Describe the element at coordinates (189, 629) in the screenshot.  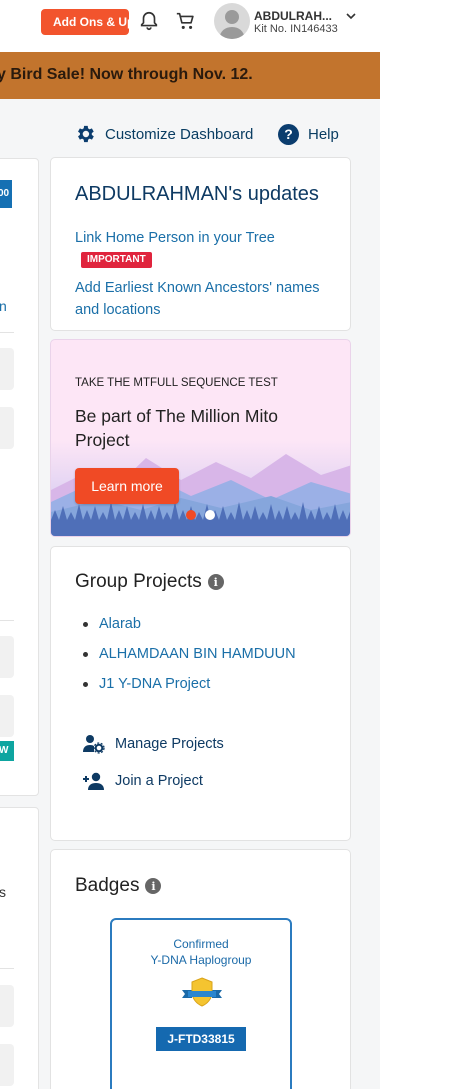
I see `list-item: Alarab` at that location.